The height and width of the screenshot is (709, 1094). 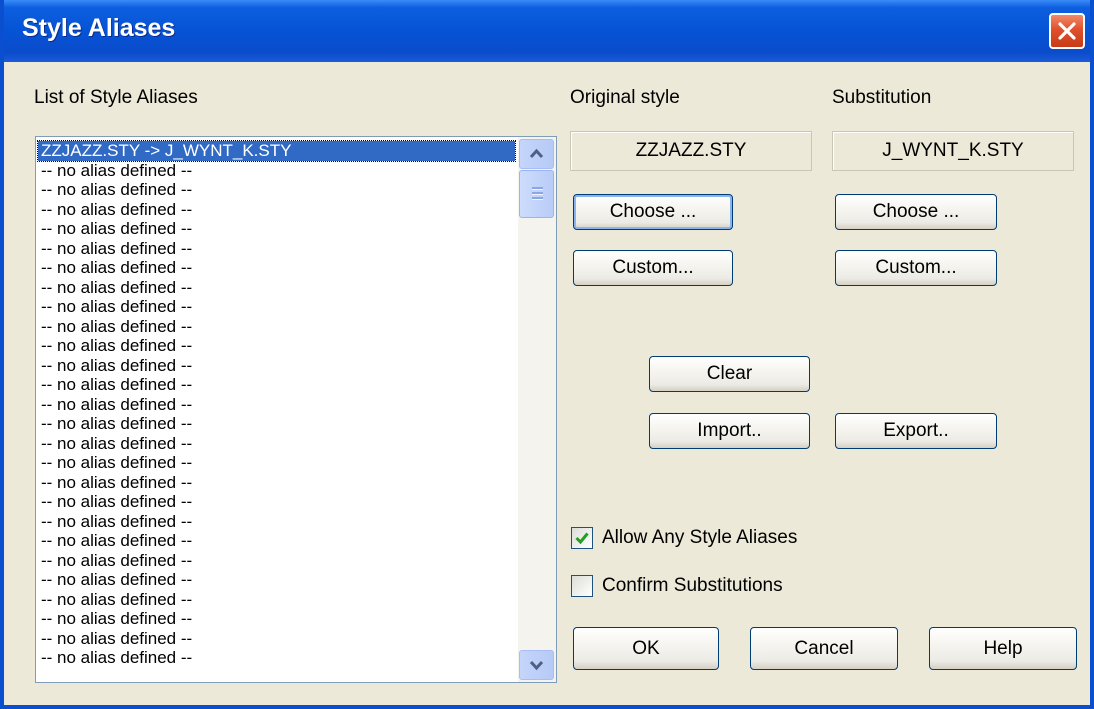 What do you see at coordinates (1003, 648) in the screenshot?
I see `help-button: Help` at bounding box center [1003, 648].